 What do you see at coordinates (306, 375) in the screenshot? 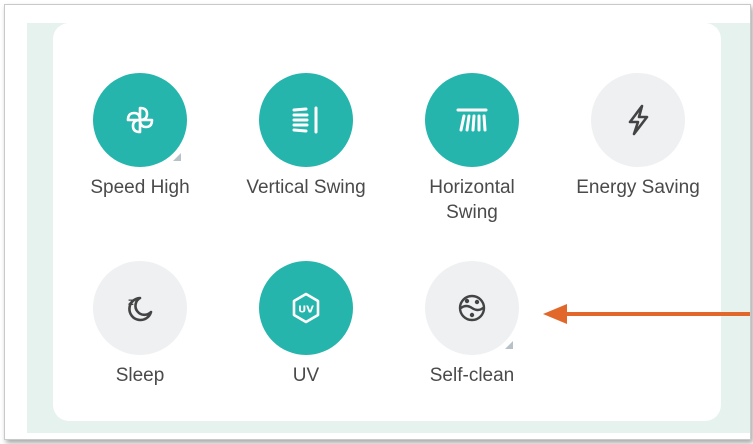
I see `mode-label: UV` at bounding box center [306, 375].